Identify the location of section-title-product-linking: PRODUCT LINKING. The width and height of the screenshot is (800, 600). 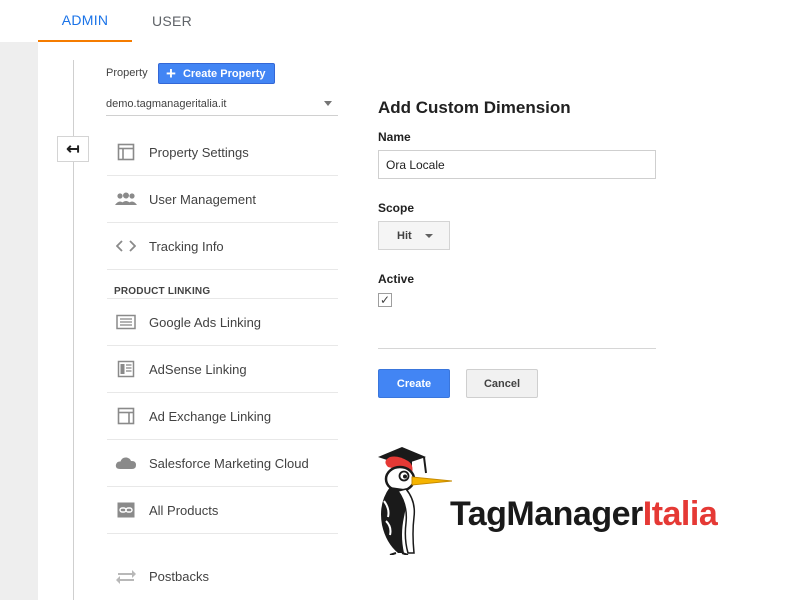
(162, 291).